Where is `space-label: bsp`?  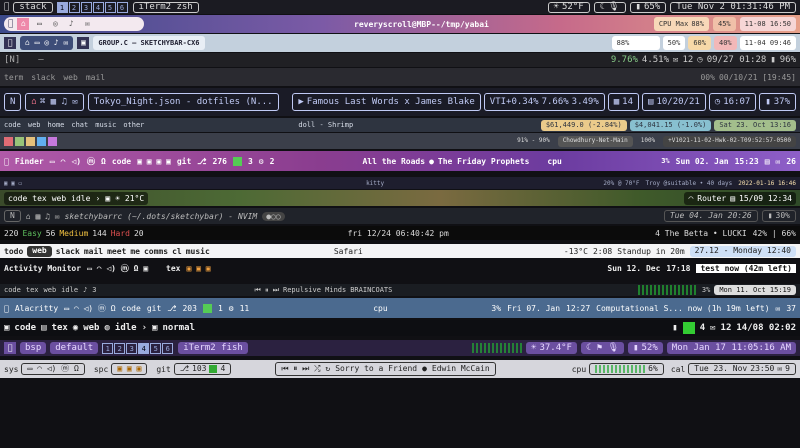 space-label: bsp is located at coordinates (33, 348).